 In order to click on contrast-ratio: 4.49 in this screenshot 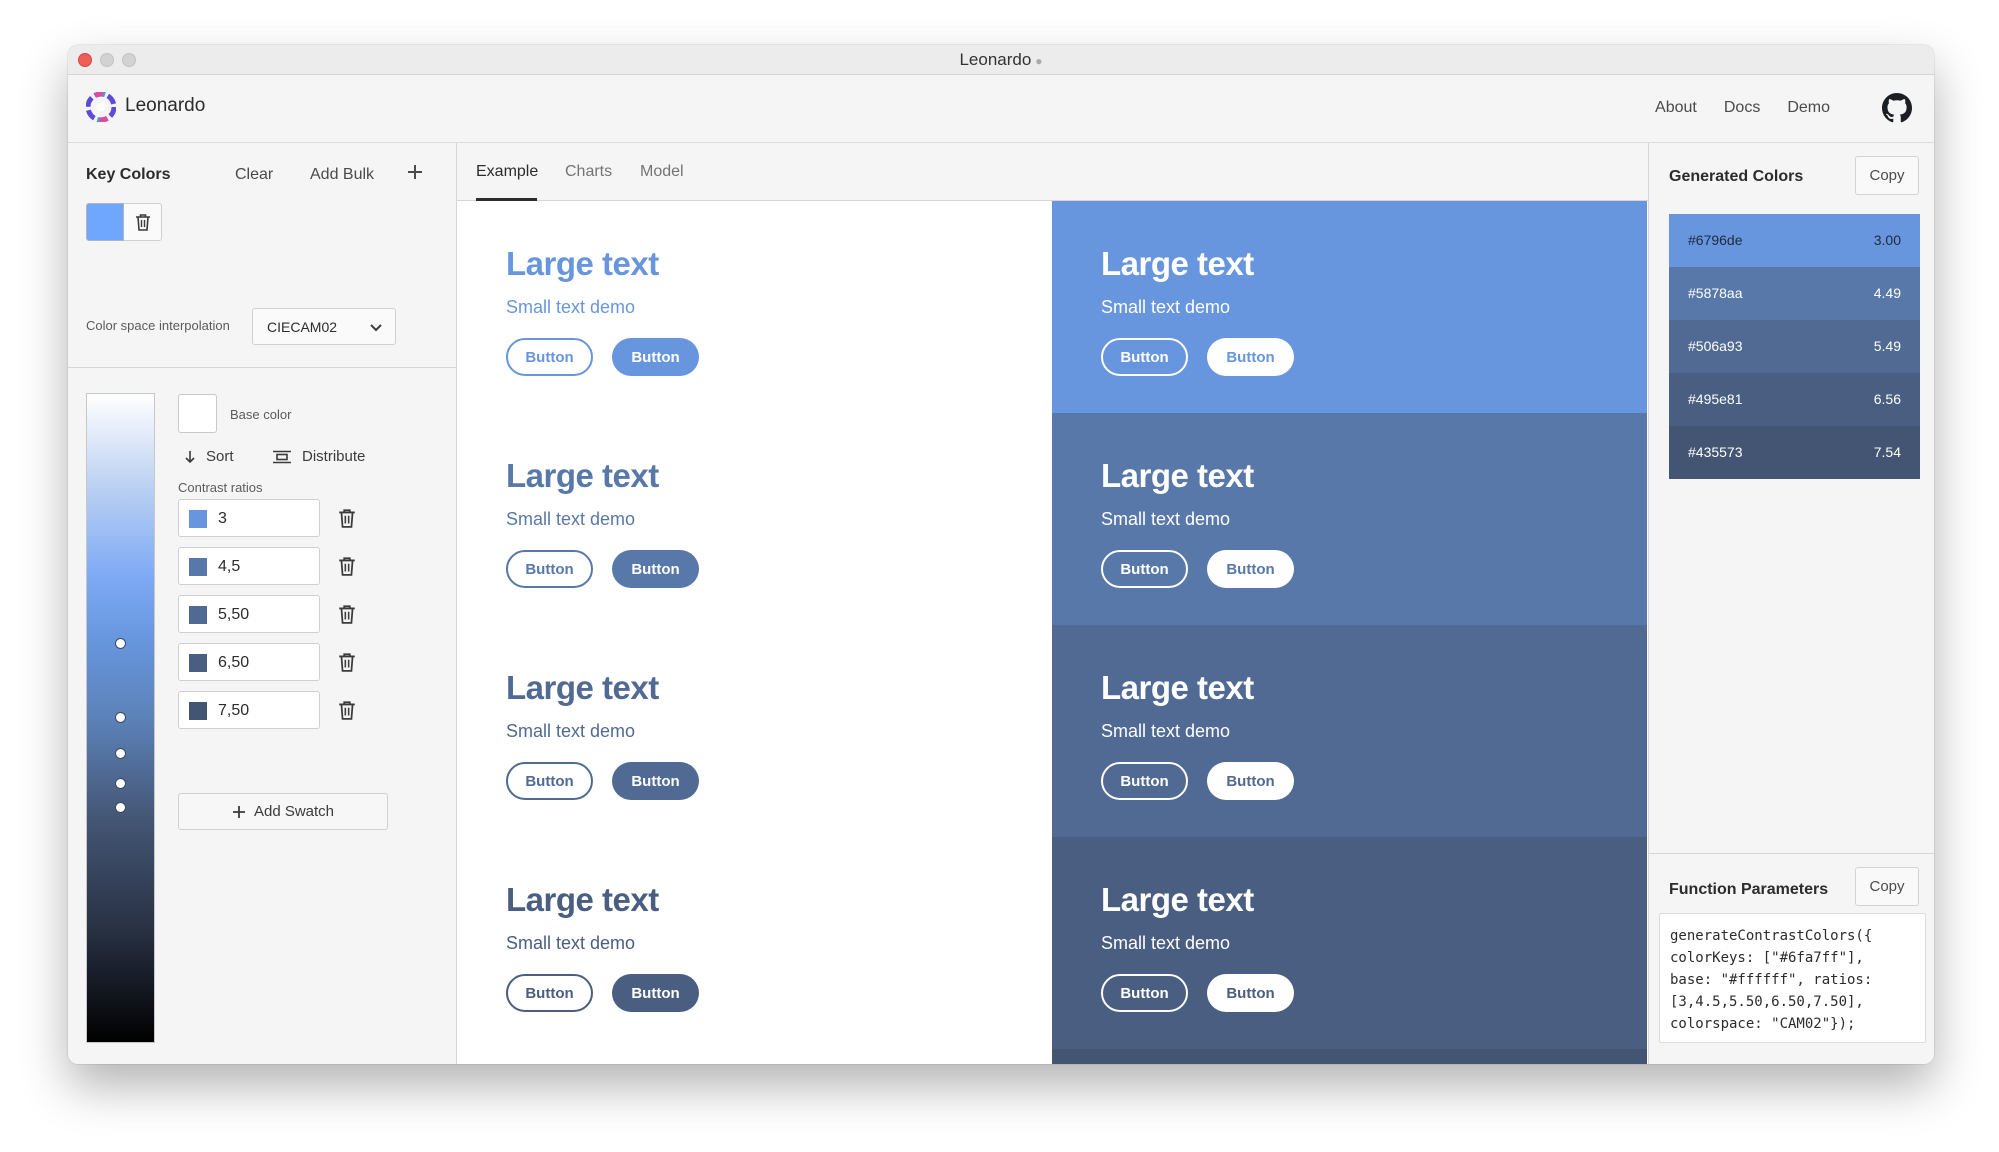, I will do `click(1887, 293)`.